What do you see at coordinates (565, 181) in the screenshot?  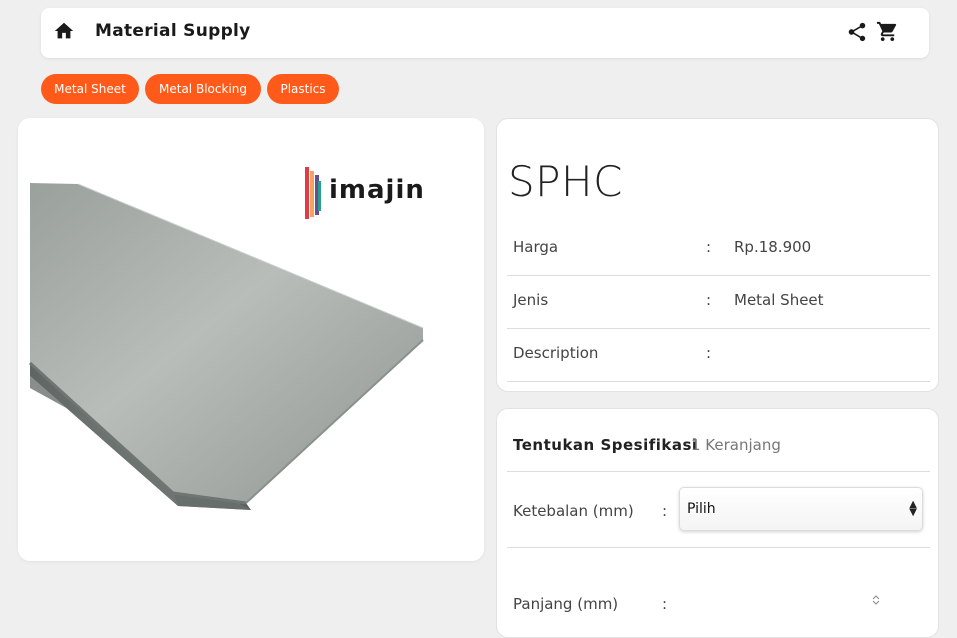 I see `product-name: SPHC` at bounding box center [565, 181].